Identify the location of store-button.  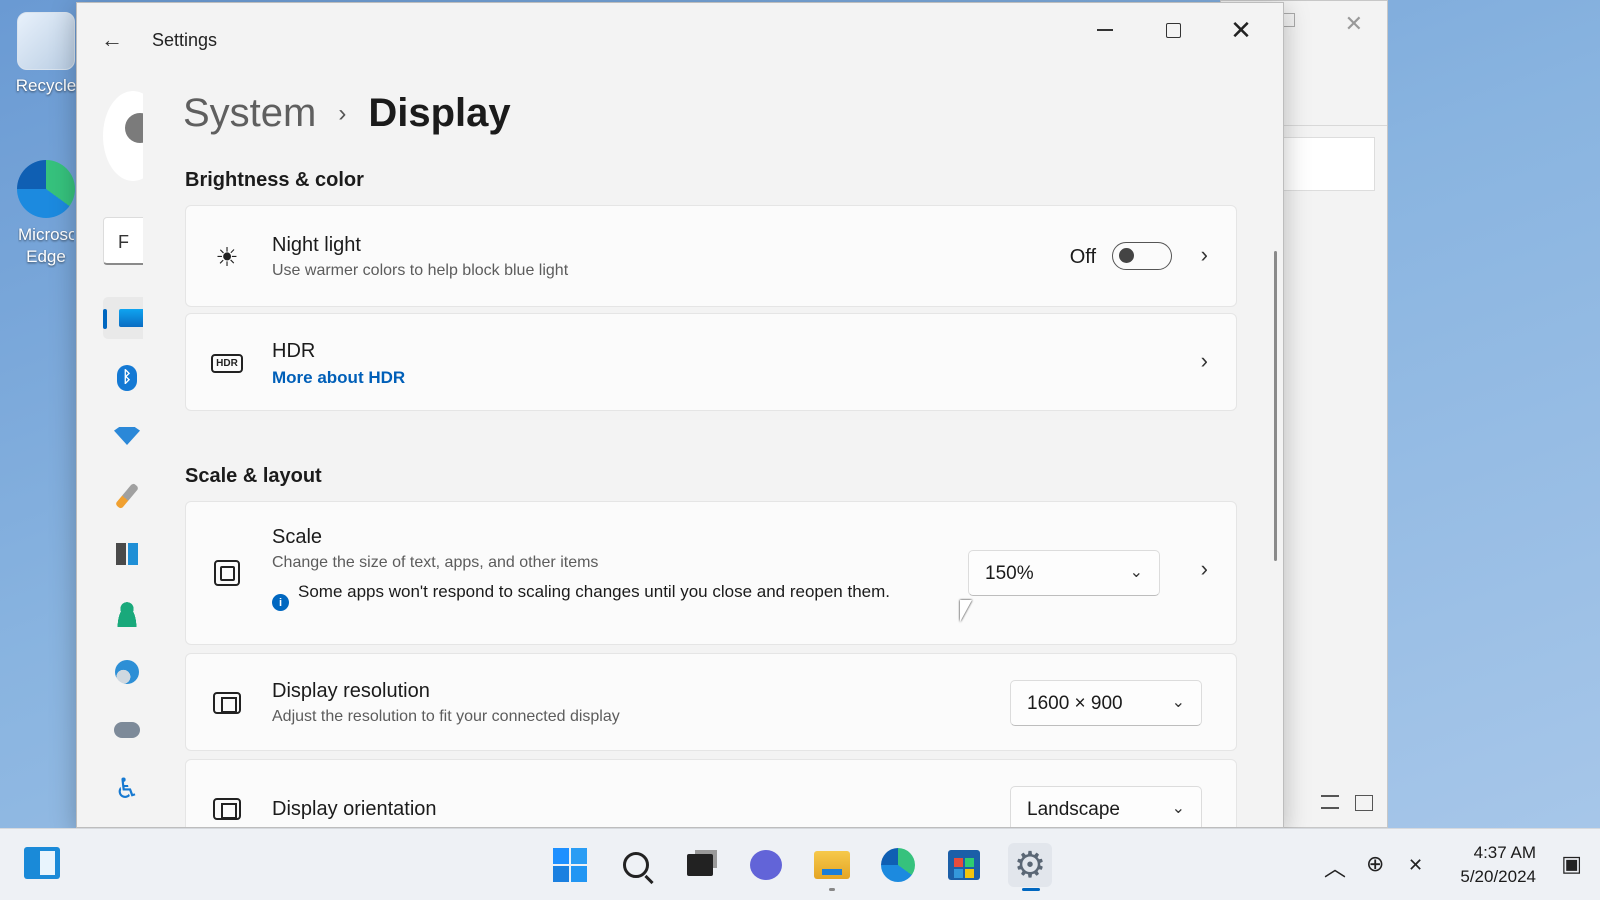
(964, 865).